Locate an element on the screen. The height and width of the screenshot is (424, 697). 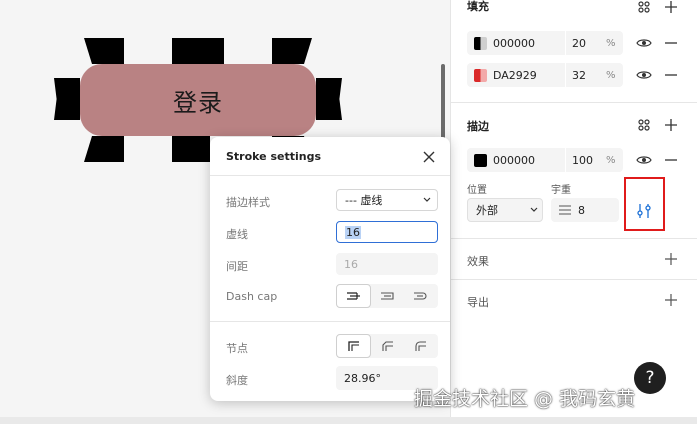
dash-cap-label: Dash cap is located at coordinates (252, 296).